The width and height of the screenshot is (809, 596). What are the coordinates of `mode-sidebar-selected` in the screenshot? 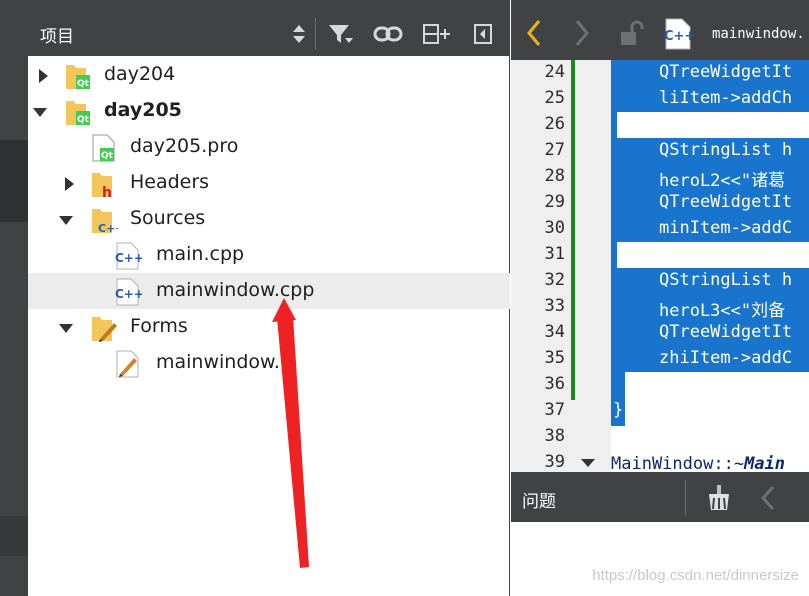 It's located at (14, 181).